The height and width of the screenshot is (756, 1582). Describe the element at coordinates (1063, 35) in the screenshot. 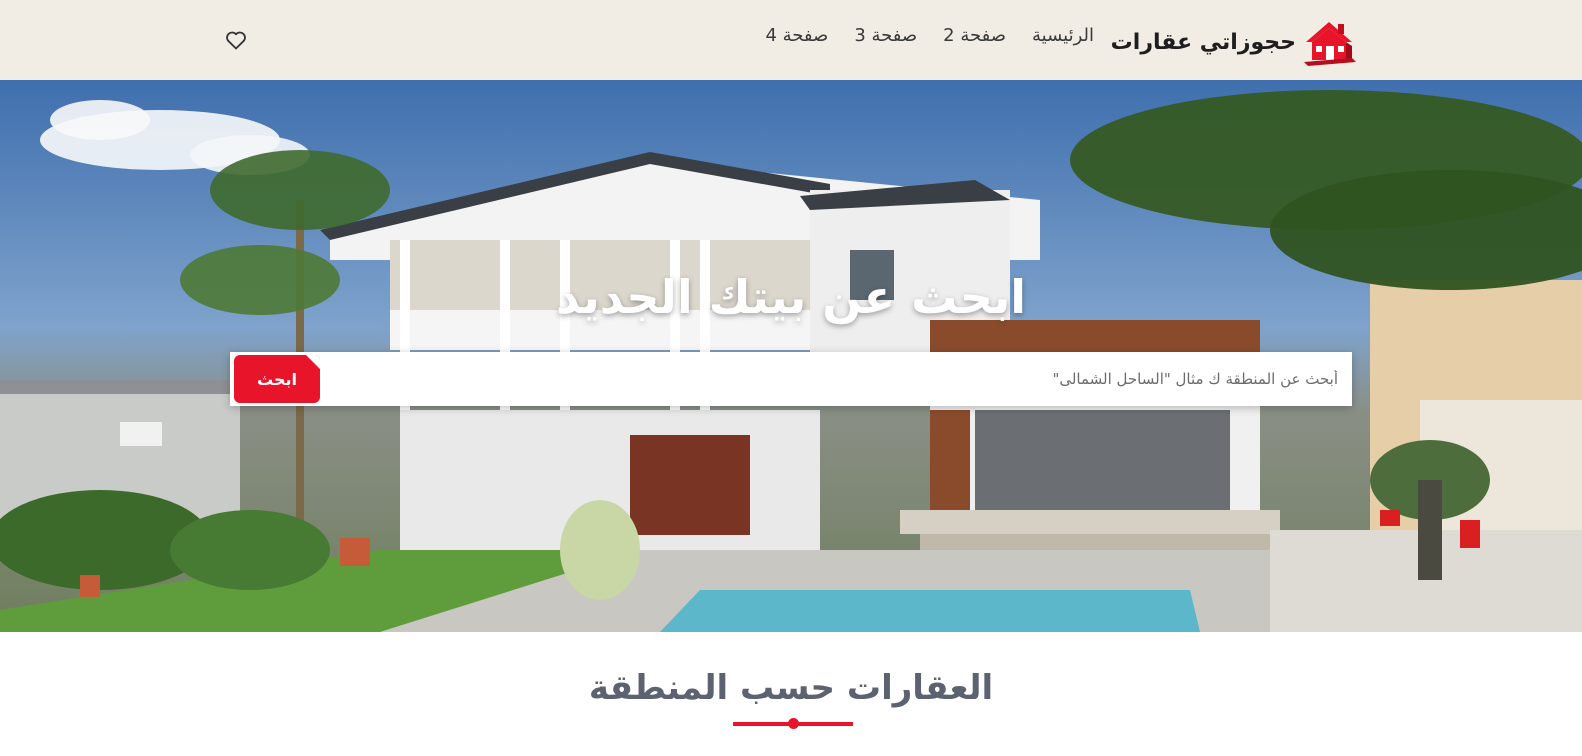

I see `nav-item-home: الرئيسية` at that location.